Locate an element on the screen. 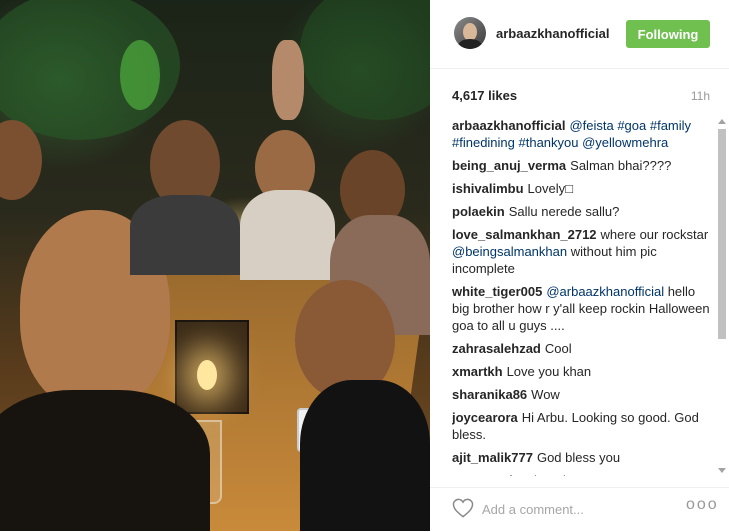 The height and width of the screenshot is (532, 729). waitress is located at coordinates (288, 80).